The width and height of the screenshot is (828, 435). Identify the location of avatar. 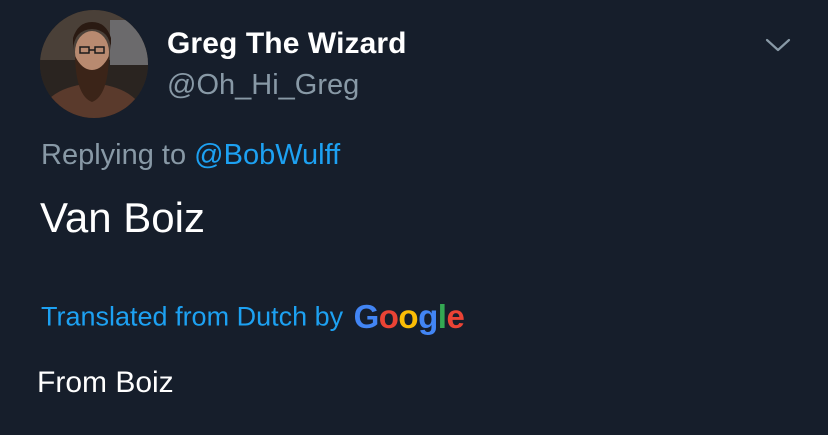
(94, 64).